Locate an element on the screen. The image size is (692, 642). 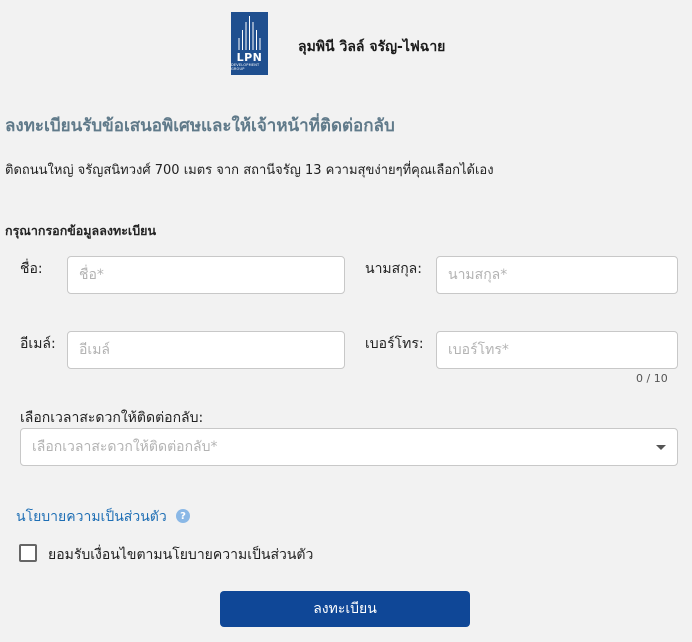
consent-label: ยอมรับเงื่อนไขตามนโยบายความเป็นส่วนตัว is located at coordinates (181, 555).